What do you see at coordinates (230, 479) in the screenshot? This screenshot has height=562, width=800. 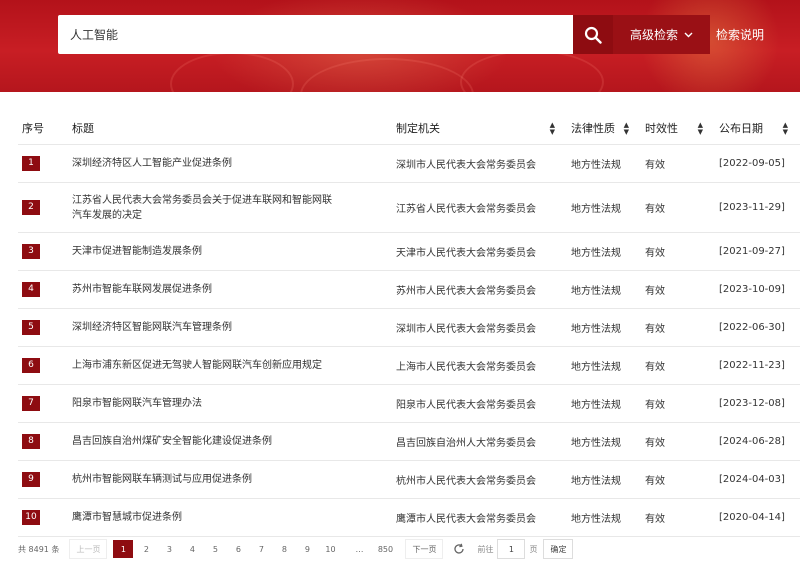 I see `row-title-link: 杭州市智能网联车辆测试与应用促进条例` at bounding box center [230, 479].